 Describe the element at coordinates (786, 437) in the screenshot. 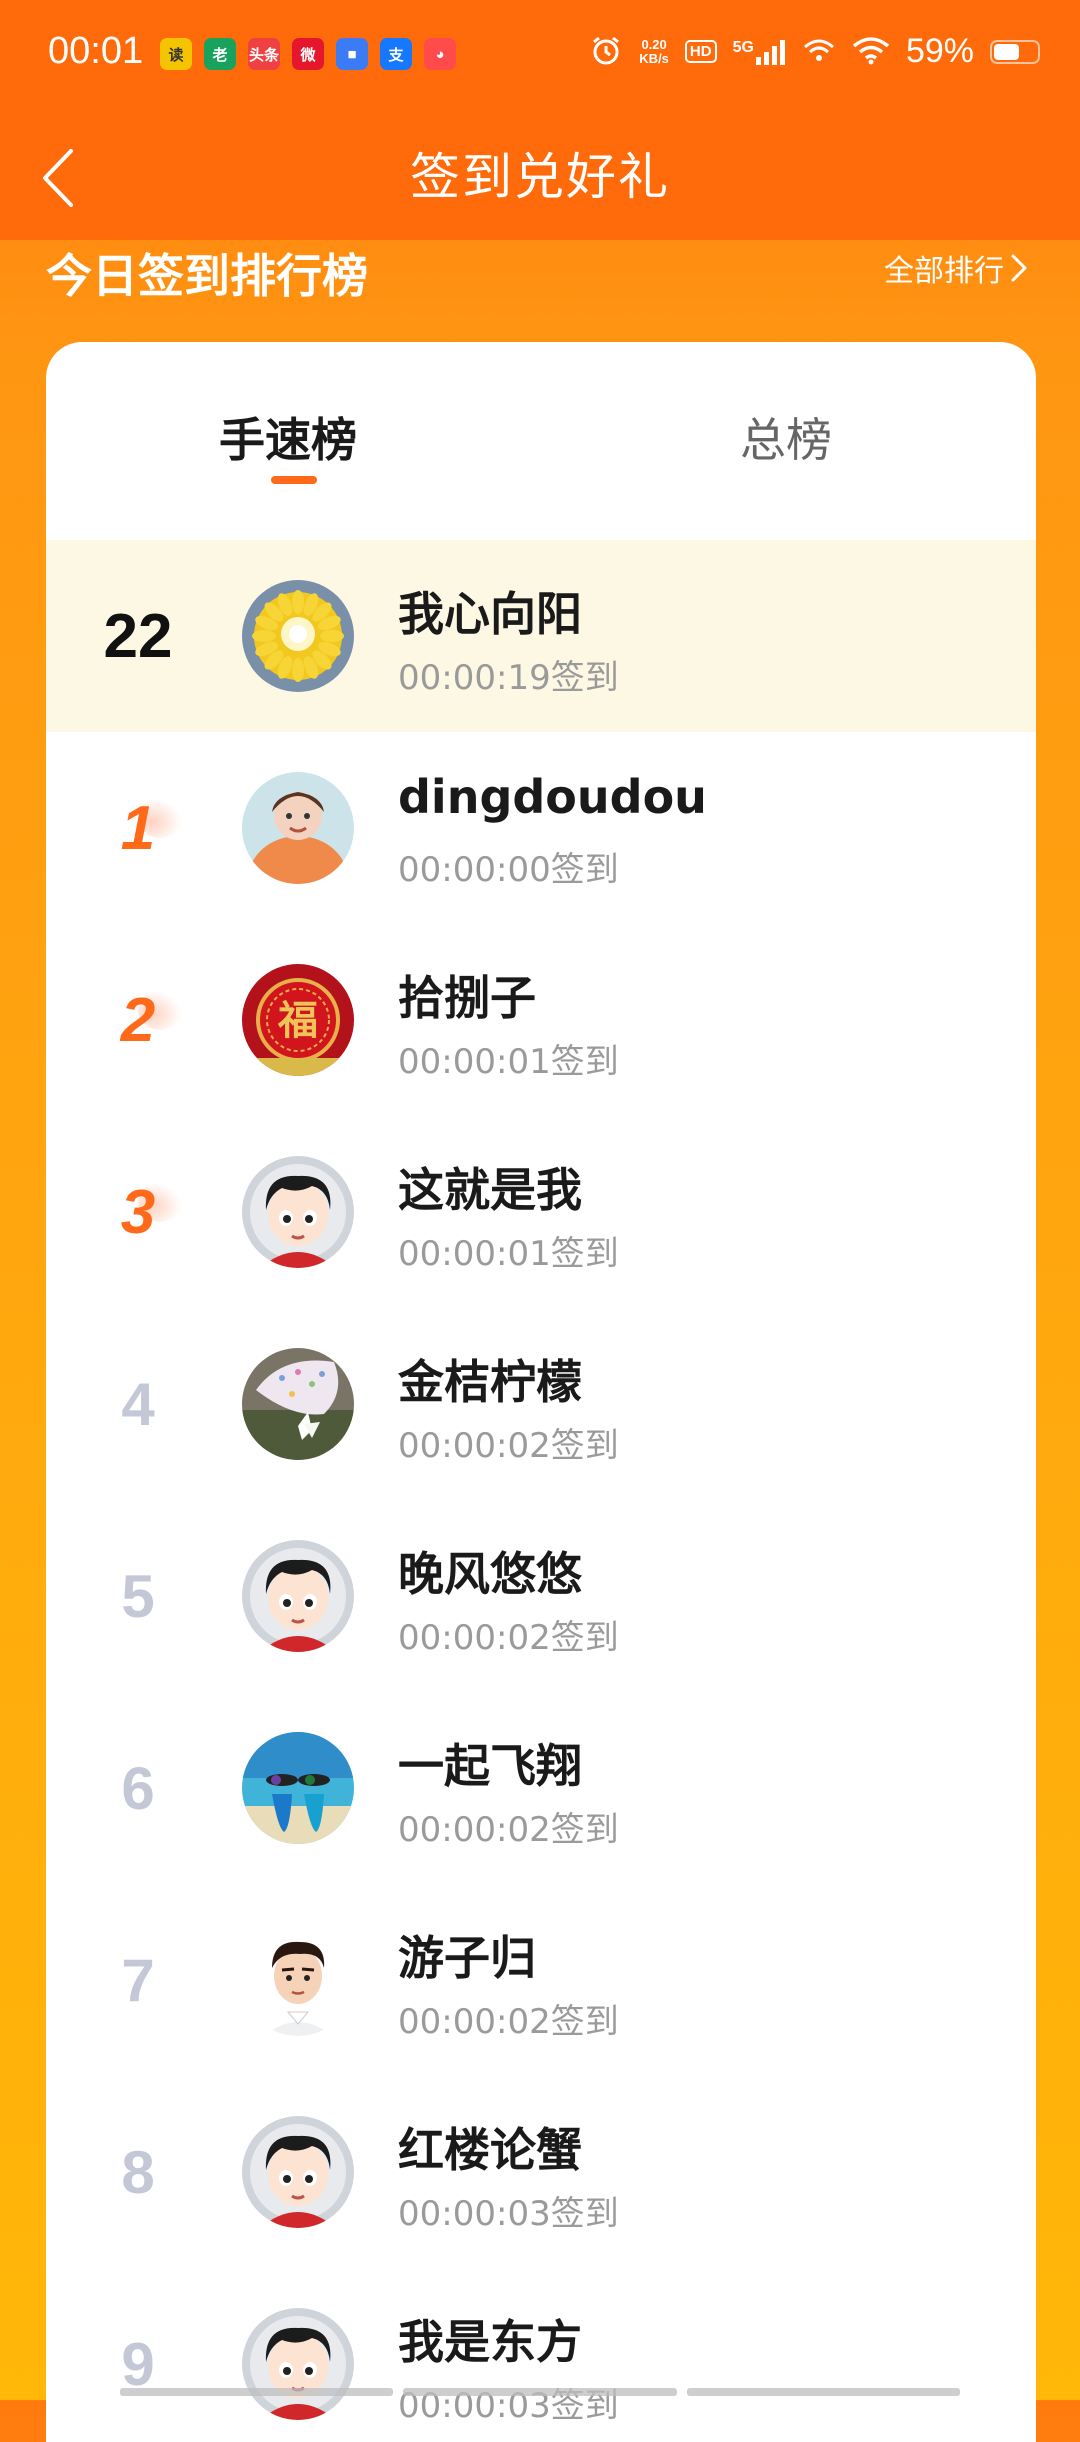

I see `tab-total-ranking: 总榜` at that location.